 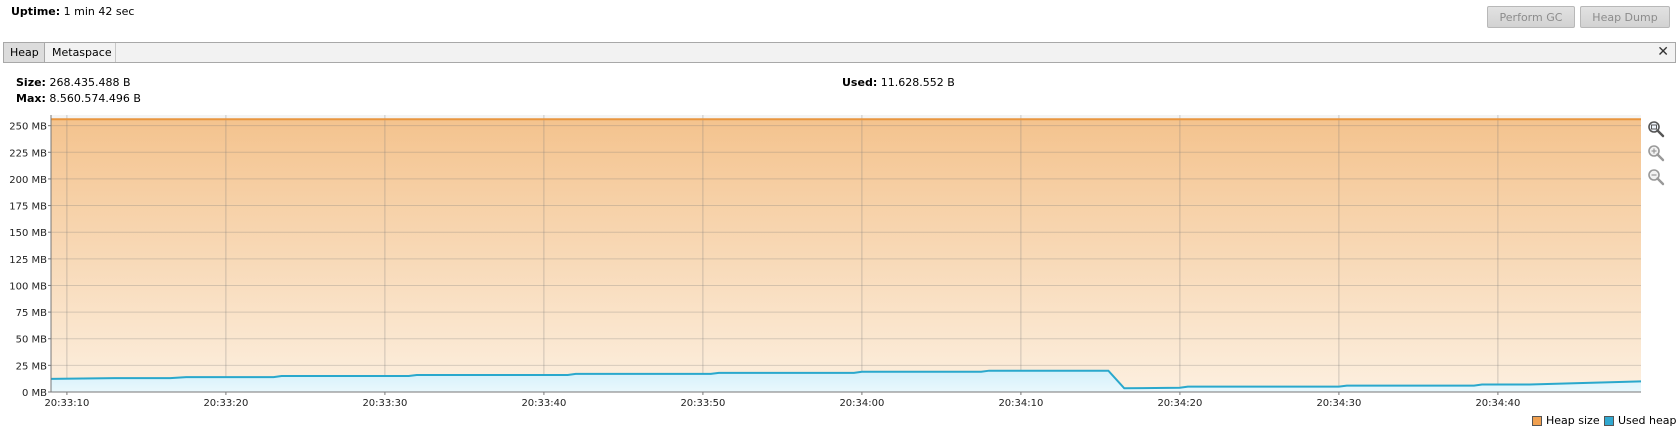 I want to click on y-tick-label: 175 MB, so click(x=28, y=207).